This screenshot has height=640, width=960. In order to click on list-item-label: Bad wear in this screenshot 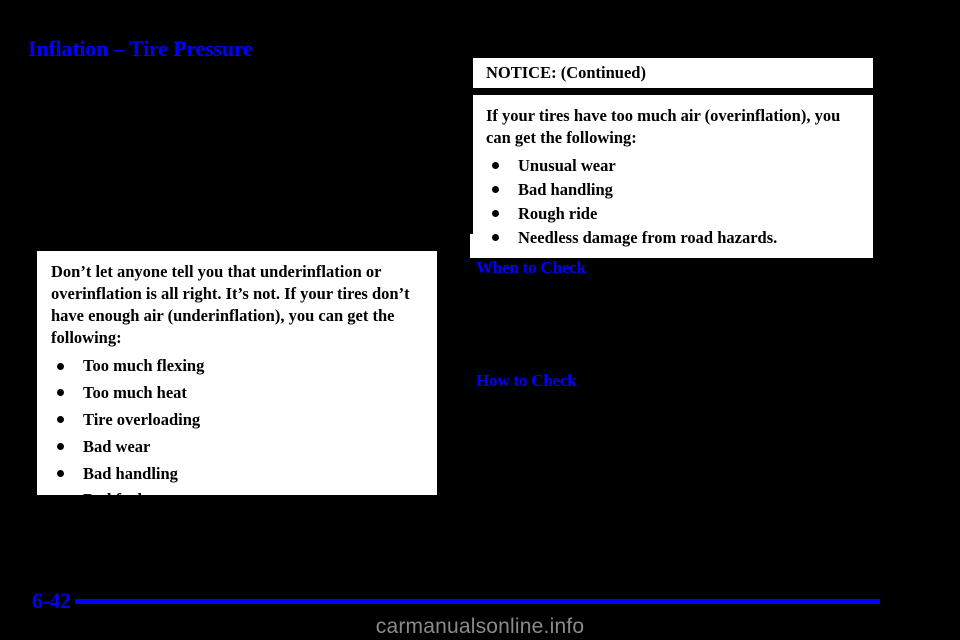, I will do `click(117, 446)`.